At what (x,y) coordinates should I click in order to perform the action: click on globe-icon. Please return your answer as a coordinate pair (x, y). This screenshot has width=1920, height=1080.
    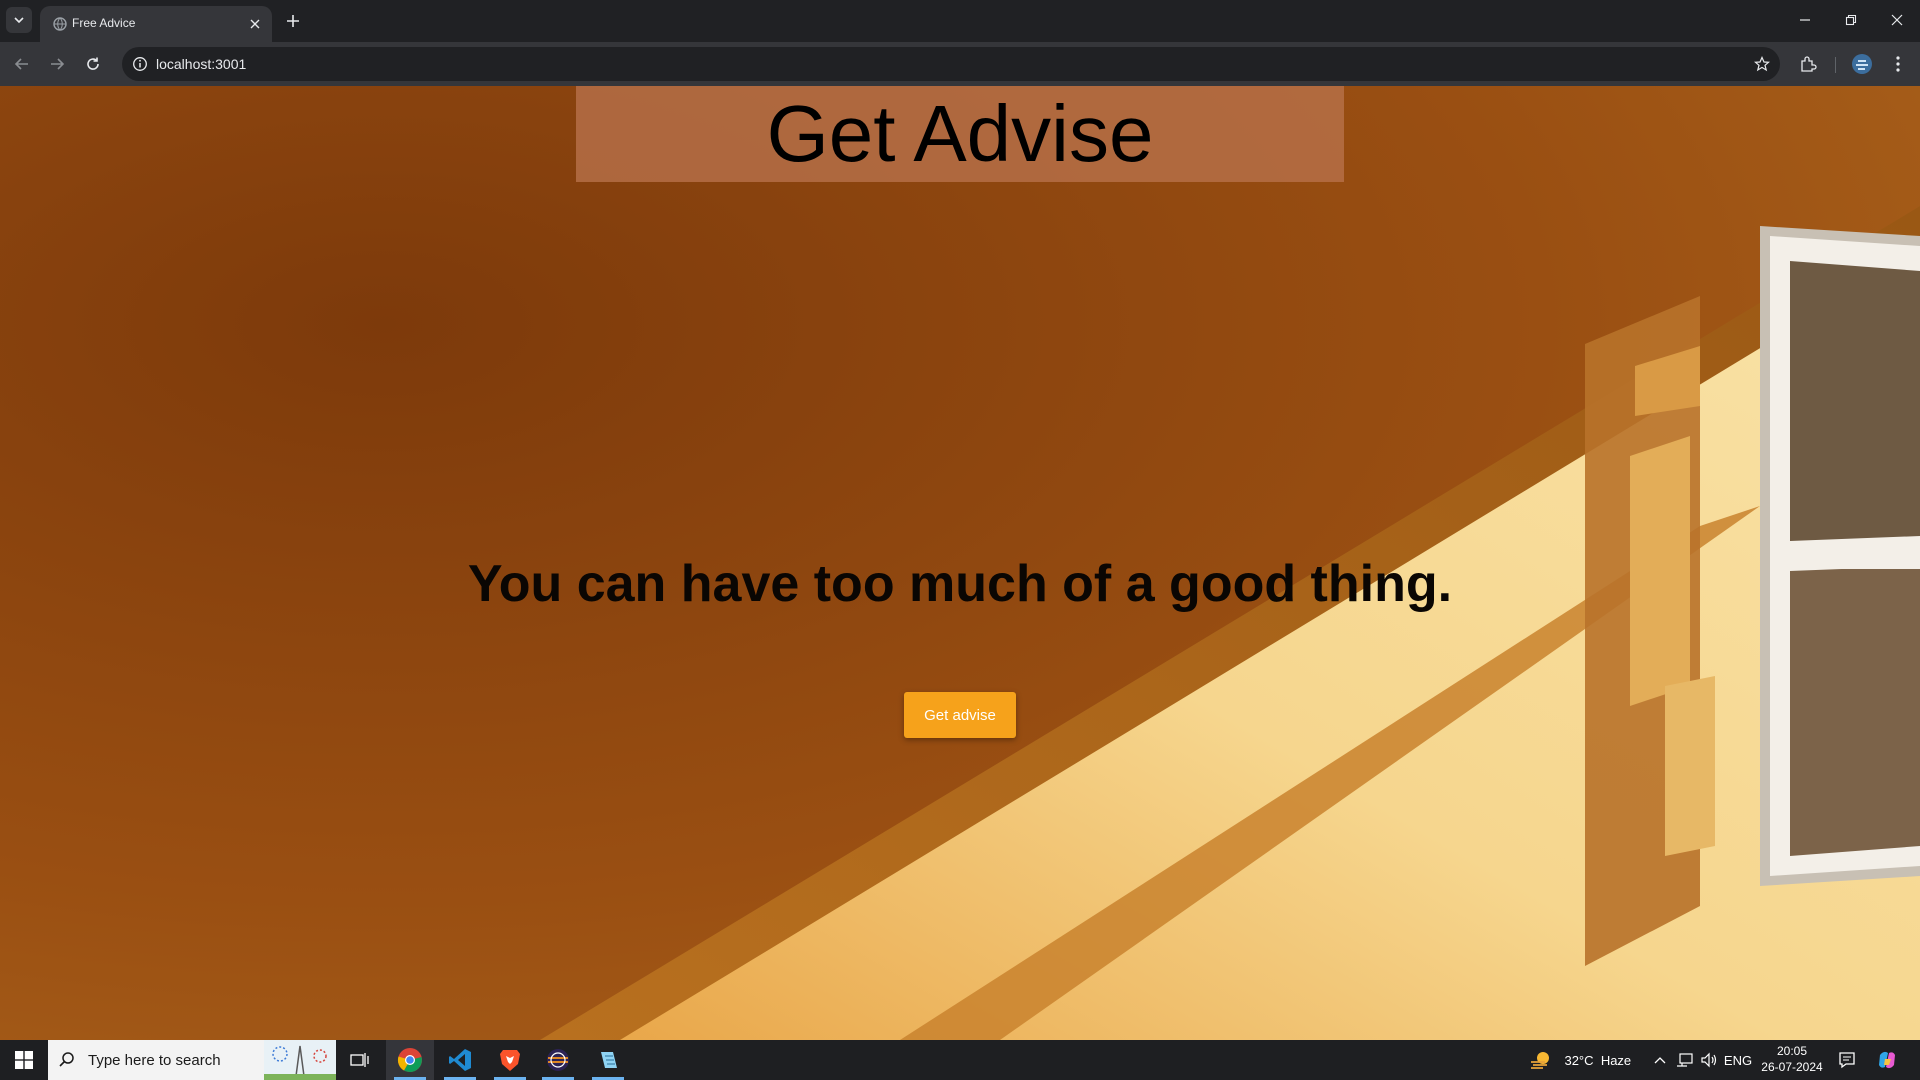
    Looking at the image, I should click on (60, 24).